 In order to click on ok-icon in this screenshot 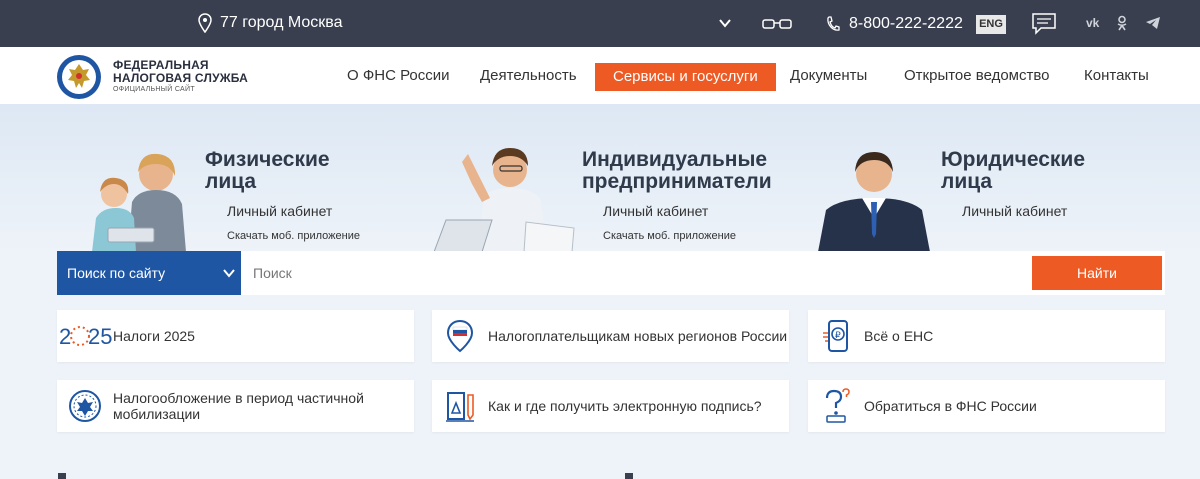, I will do `click(1122, 23)`.